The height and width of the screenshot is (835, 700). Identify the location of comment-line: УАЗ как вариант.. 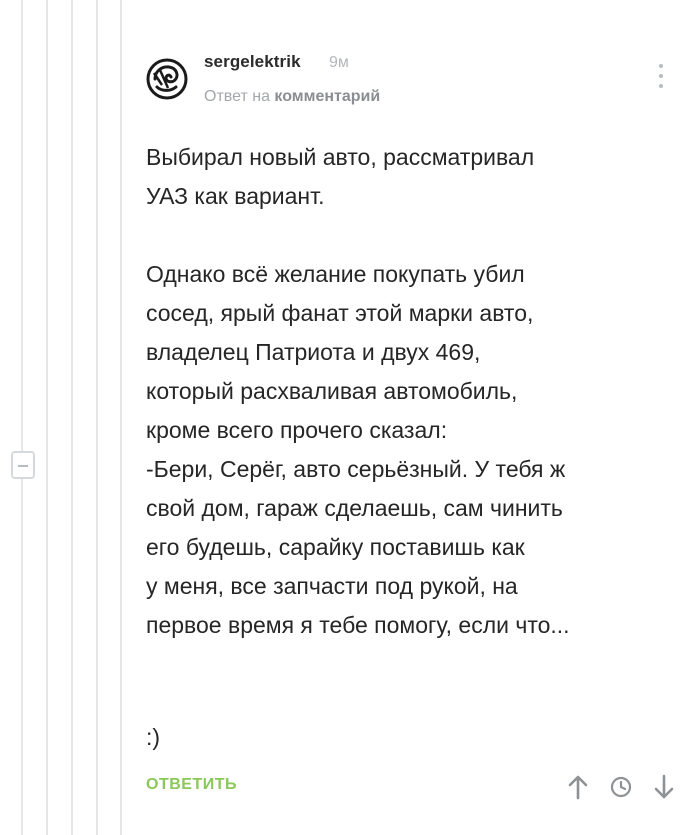
(235, 196).